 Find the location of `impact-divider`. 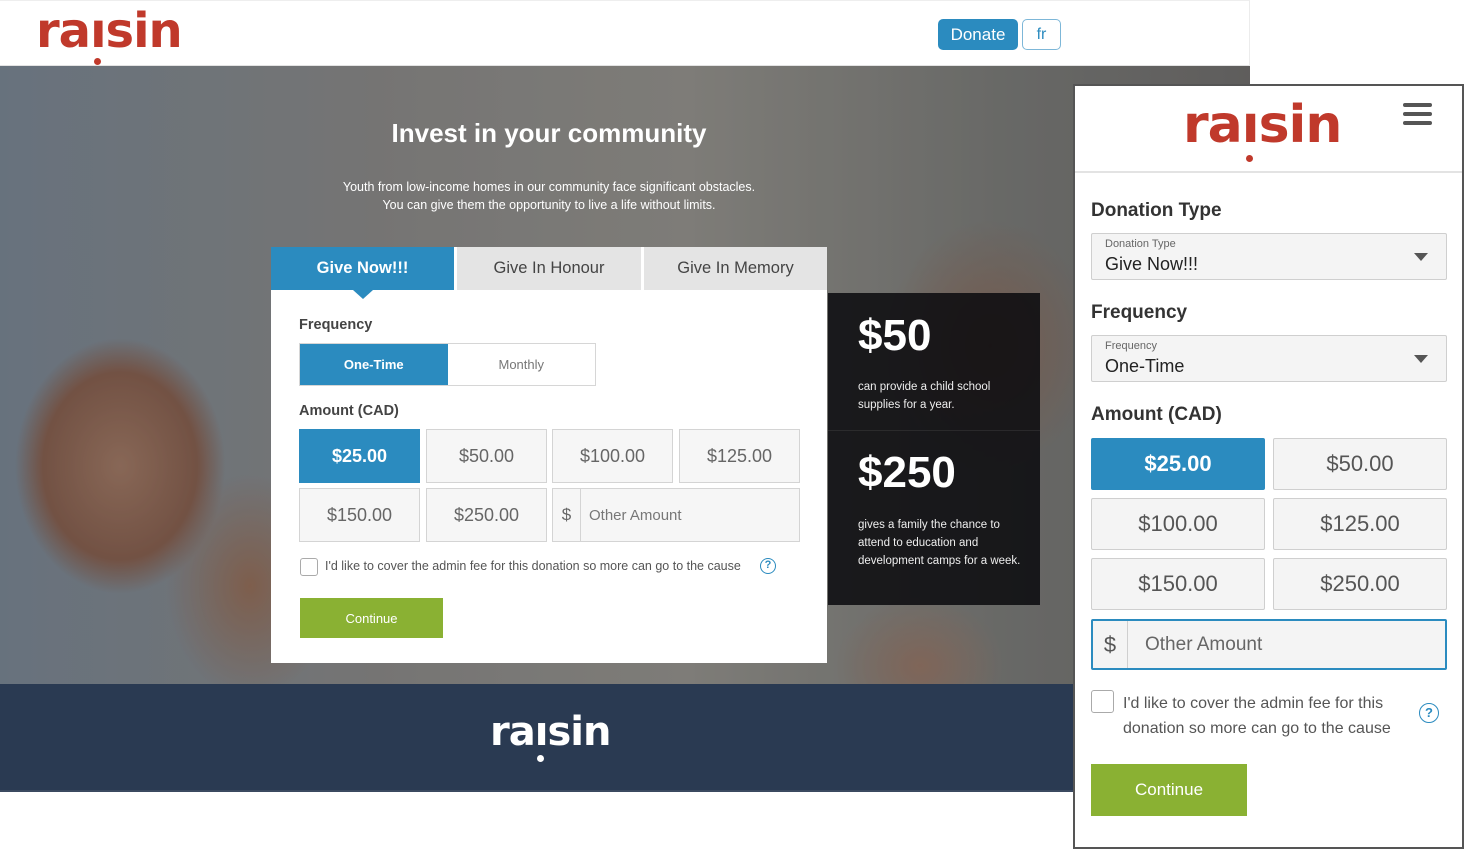

impact-divider is located at coordinates (934, 430).